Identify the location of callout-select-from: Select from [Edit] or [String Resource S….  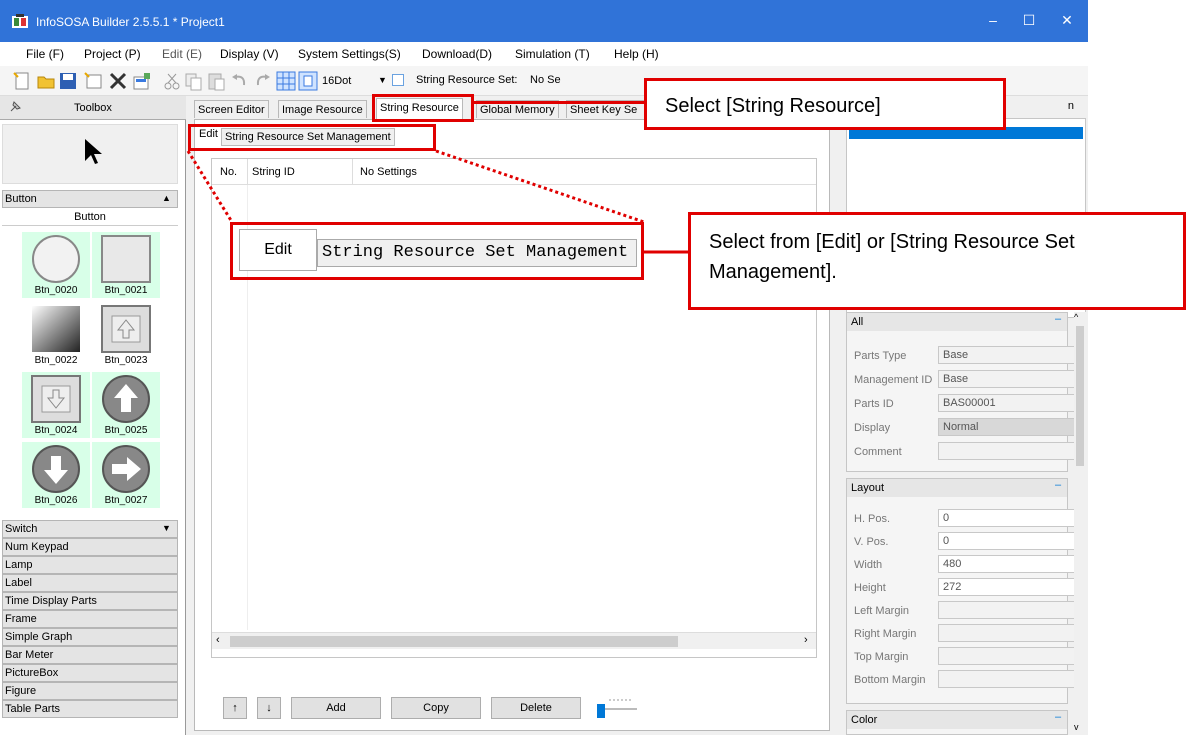
(937, 261).